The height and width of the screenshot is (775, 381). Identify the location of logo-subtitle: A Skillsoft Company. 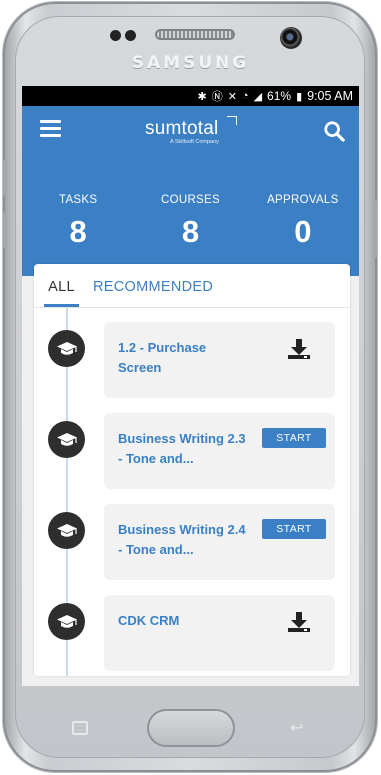
(194, 142).